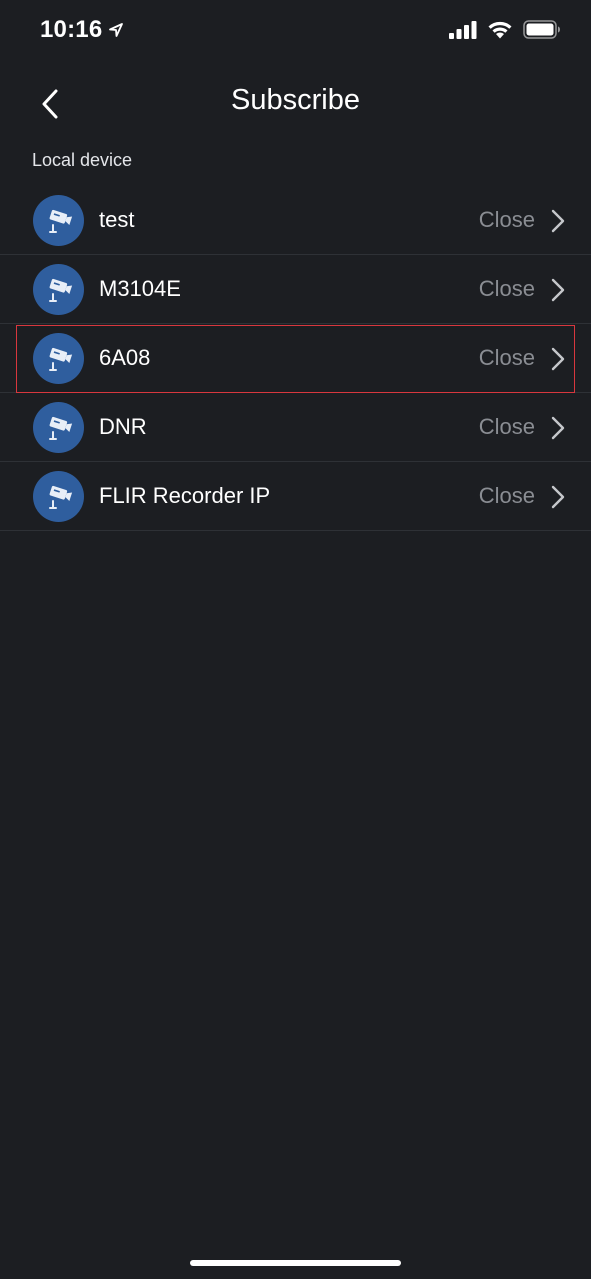 The width and height of the screenshot is (591, 1279). Describe the element at coordinates (185, 495) in the screenshot. I see `device-name: FLIR Recorder IP` at that location.